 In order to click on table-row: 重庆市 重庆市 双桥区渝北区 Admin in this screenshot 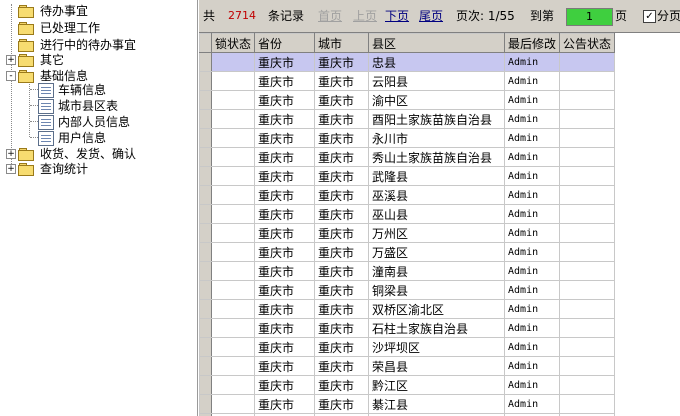, I will do `click(407, 309)`.